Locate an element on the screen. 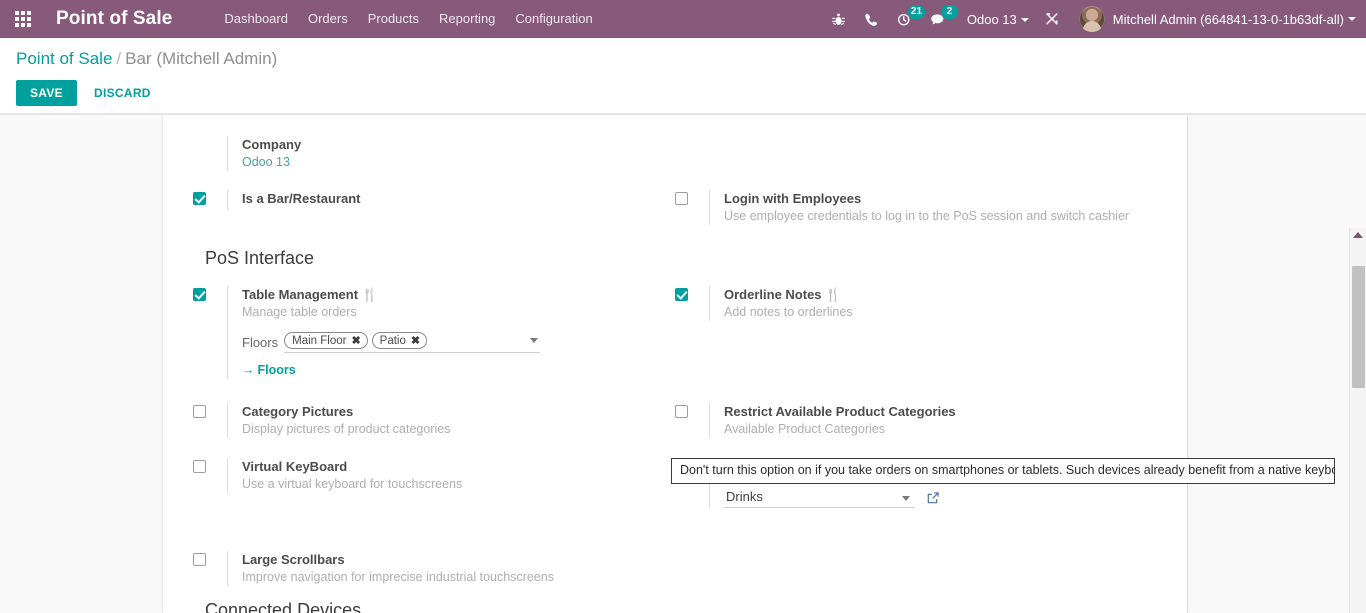 The width and height of the screenshot is (1366, 613). floors-internal-link-label: Floors is located at coordinates (276, 370).